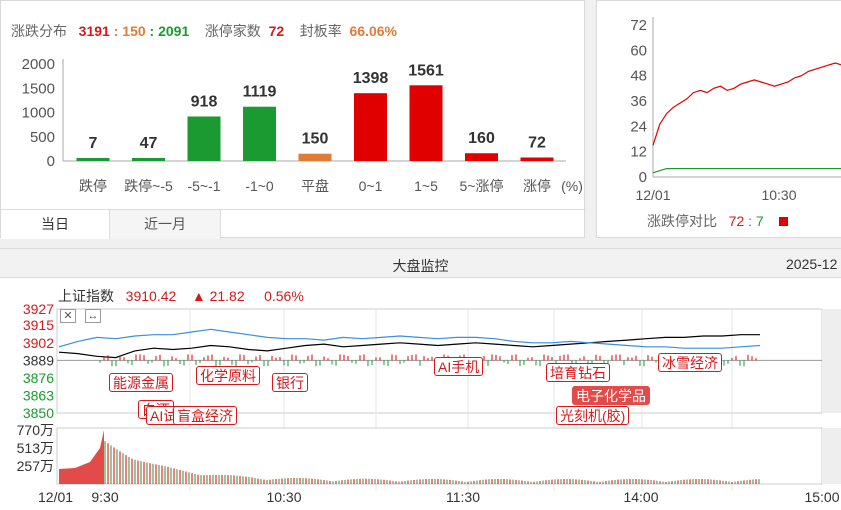 The width and height of the screenshot is (841, 510). What do you see at coordinates (736, 221) in the screenshot?
I see `limit-up-count: 72` at bounding box center [736, 221].